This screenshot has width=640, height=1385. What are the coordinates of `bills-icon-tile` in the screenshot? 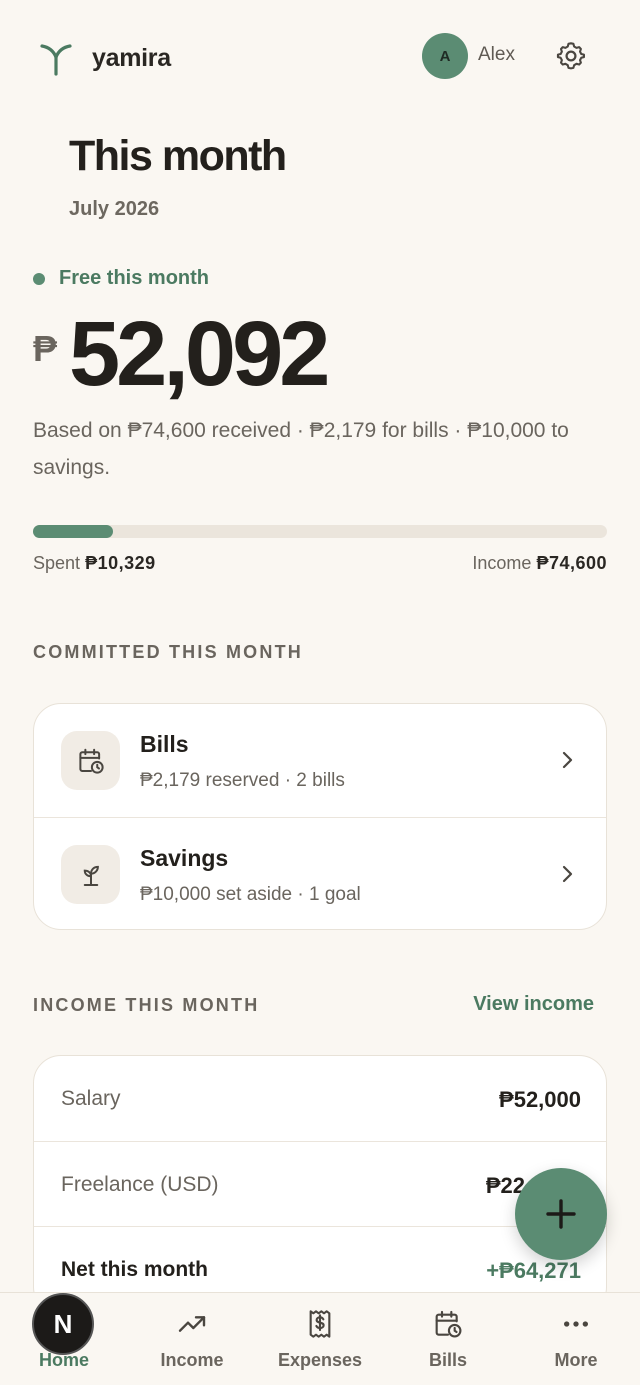 It's located at (90, 760).